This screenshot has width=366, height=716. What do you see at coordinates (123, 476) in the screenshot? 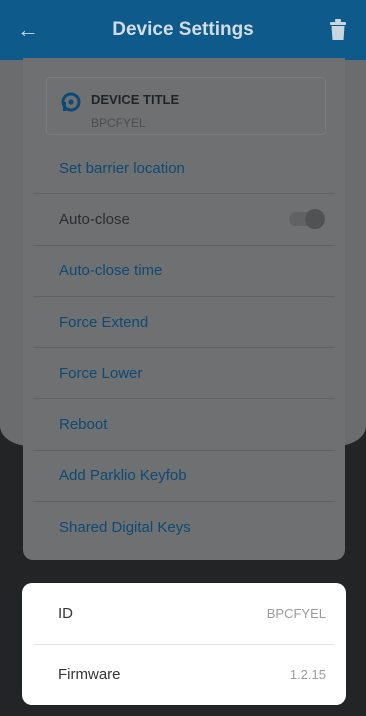
I see `menu-item-label: Add Parklio Keyfob` at bounding box center [123, 476].